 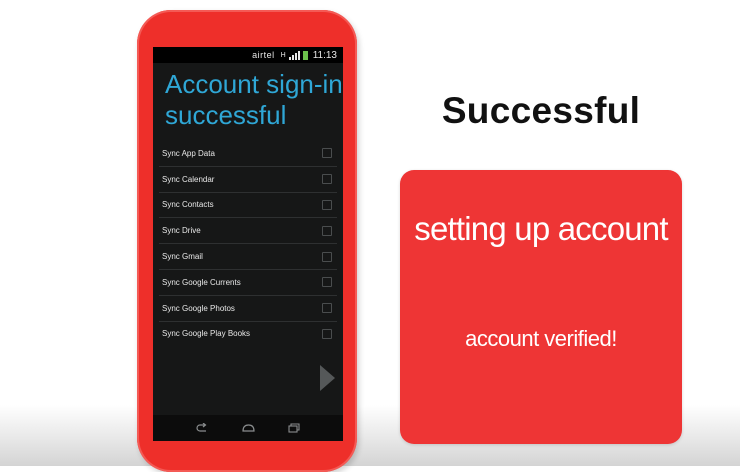 What do you see at coordinates (248, 257) in the screenshot?
I see `sync-item-gmail: Sync Gmail` at bounding box center [248, 257].